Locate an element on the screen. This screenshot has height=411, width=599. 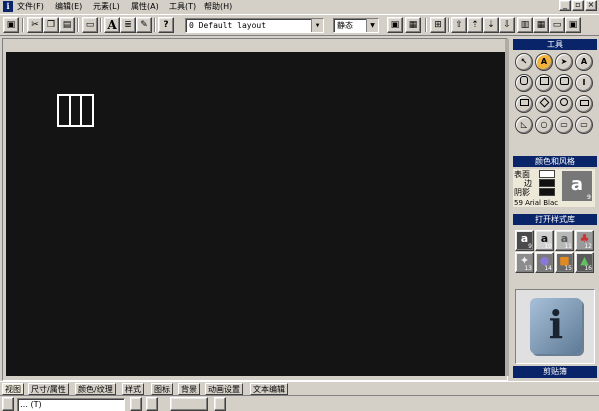
copy-icon: ❐ is located at coordinates (51, 25).